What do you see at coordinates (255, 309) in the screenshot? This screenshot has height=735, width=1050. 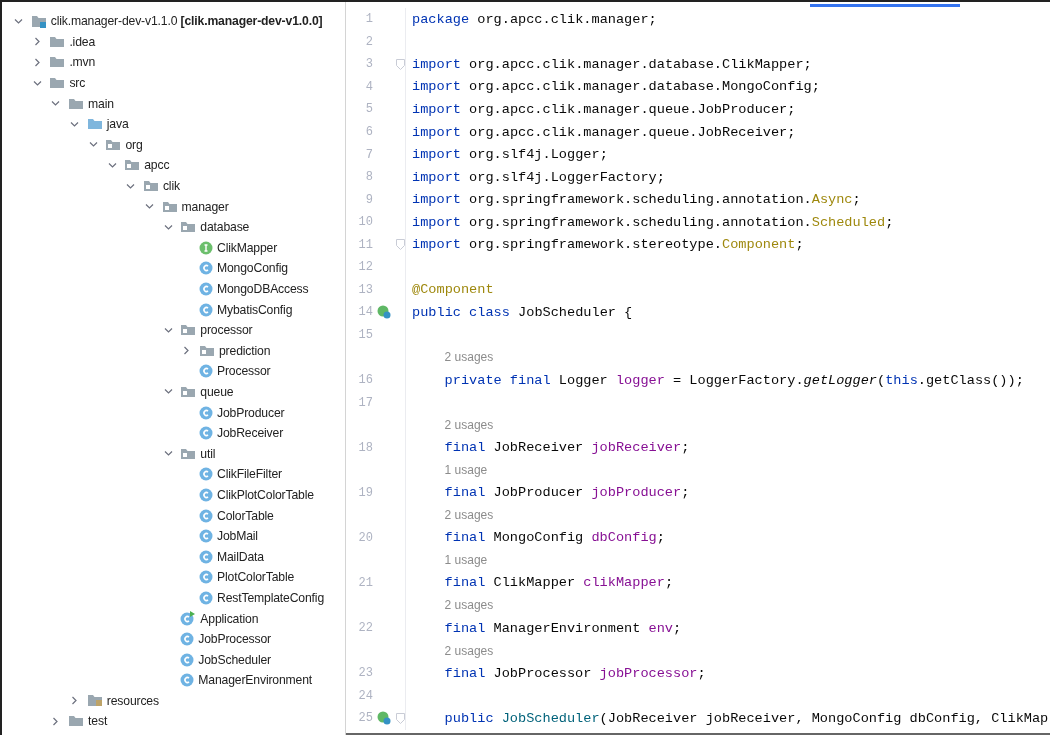 I see `tree-item-label: MybatisConfig` at bounding box center [255, 309].